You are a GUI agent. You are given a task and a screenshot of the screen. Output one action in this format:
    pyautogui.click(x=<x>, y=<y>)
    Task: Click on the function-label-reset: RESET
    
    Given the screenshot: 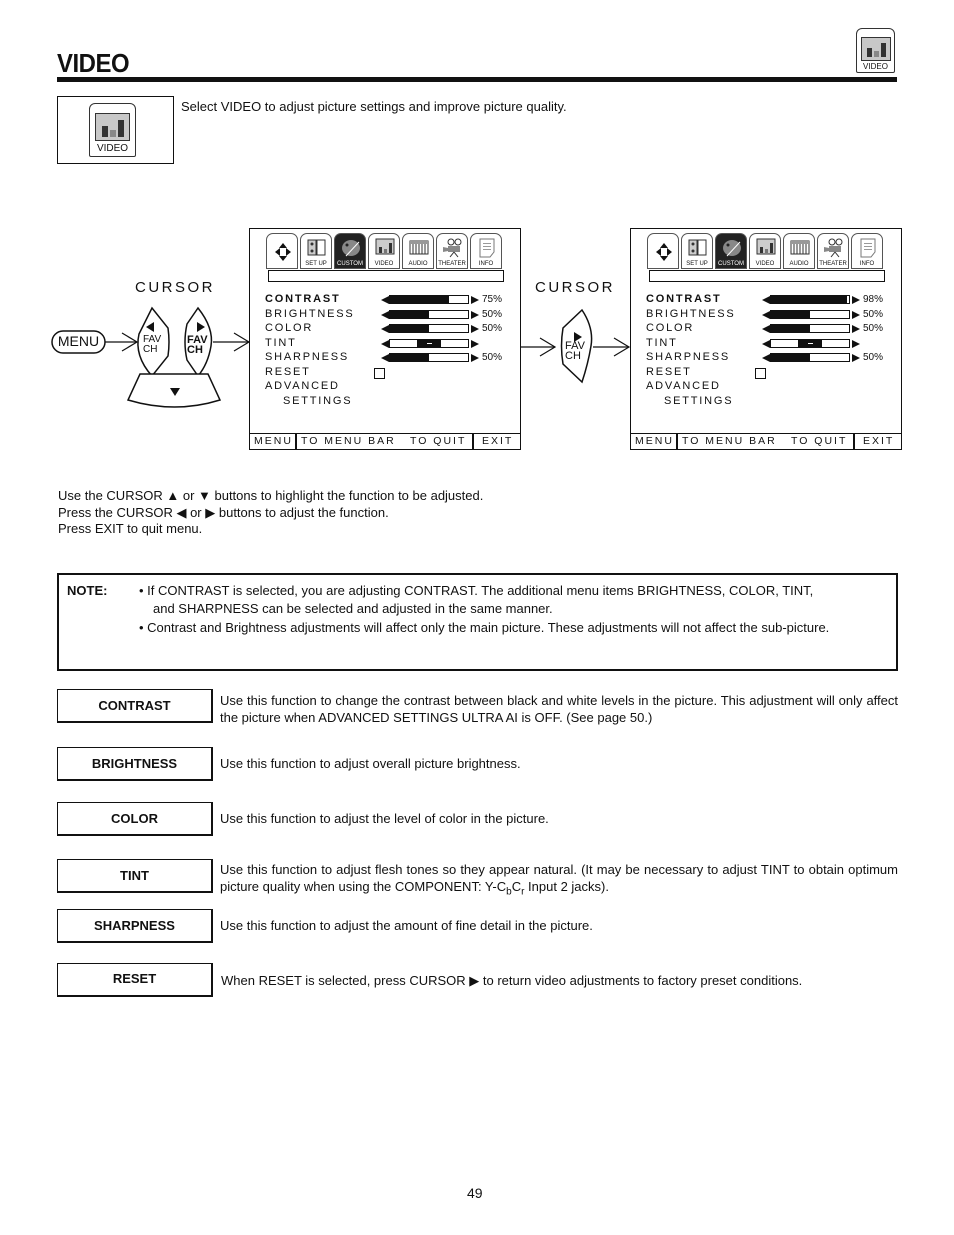 What is the action you would take?
    pyautogui.click(x=135, y=980)
    